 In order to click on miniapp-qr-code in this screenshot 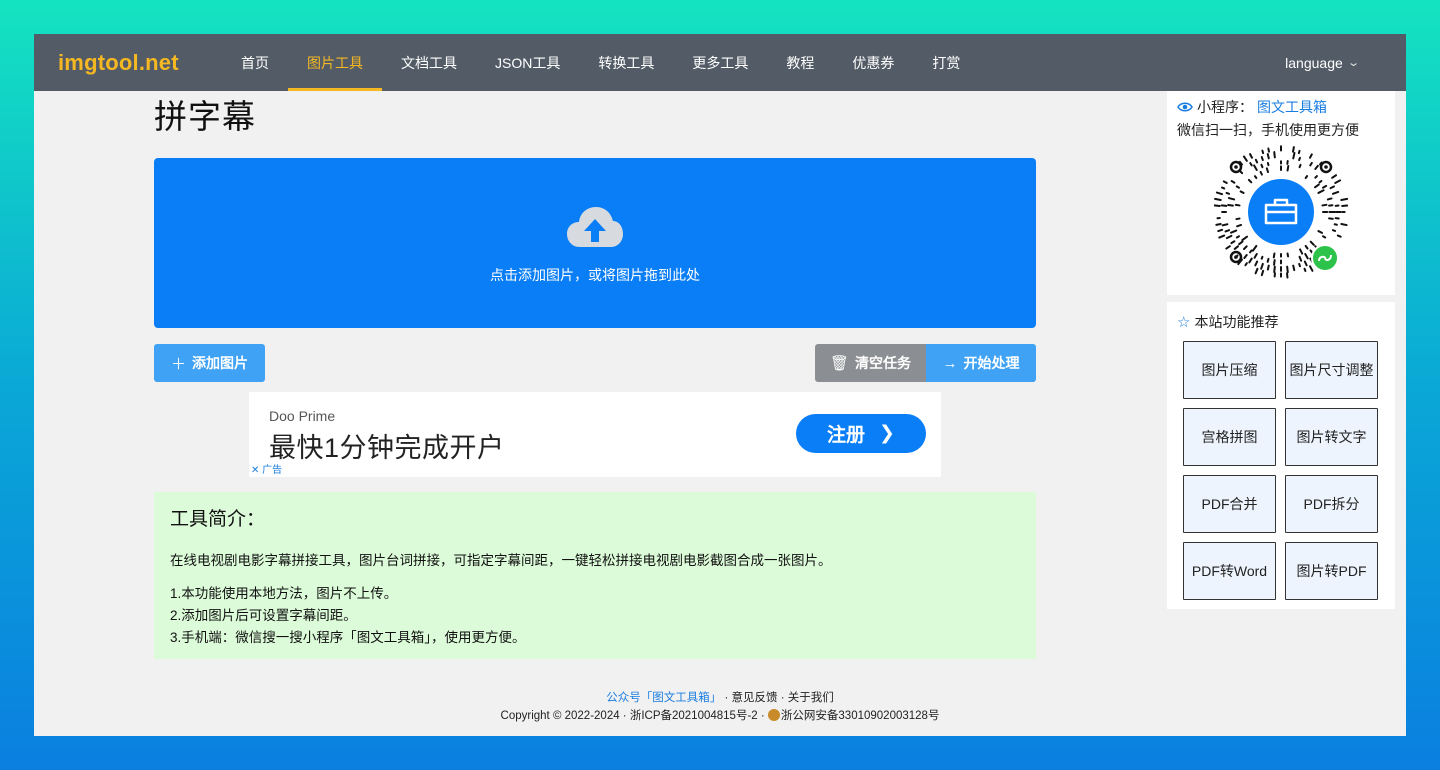, I will do `click(1281, 212)`.